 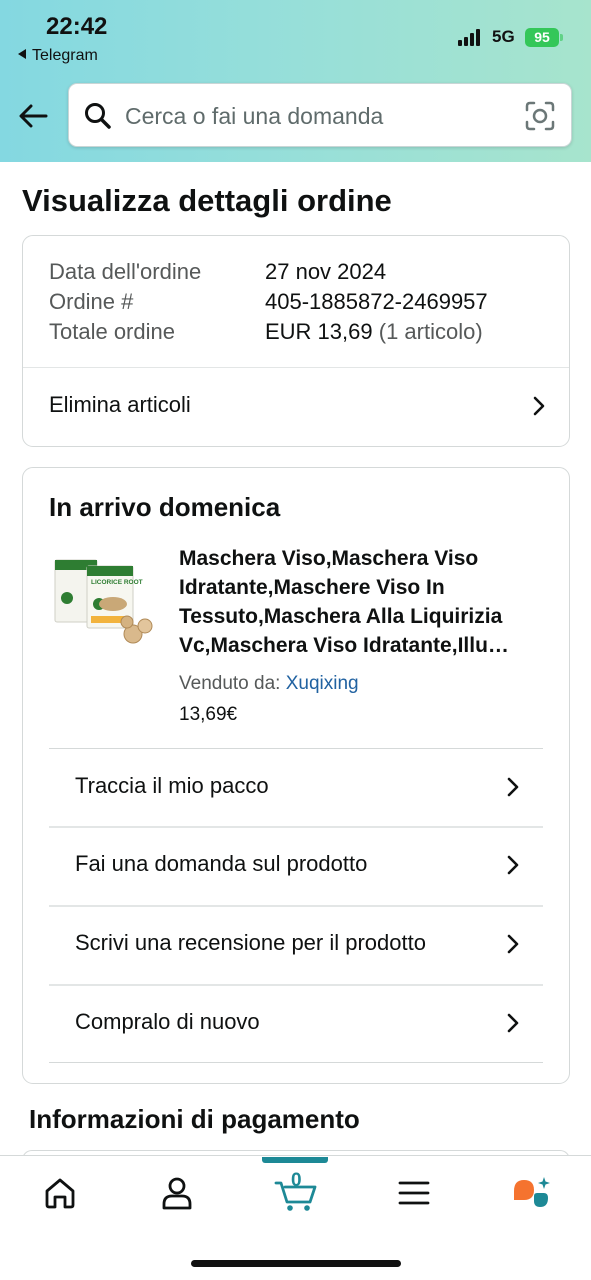 I want to click on back-triangle-icon, so click(x=22, y=54).